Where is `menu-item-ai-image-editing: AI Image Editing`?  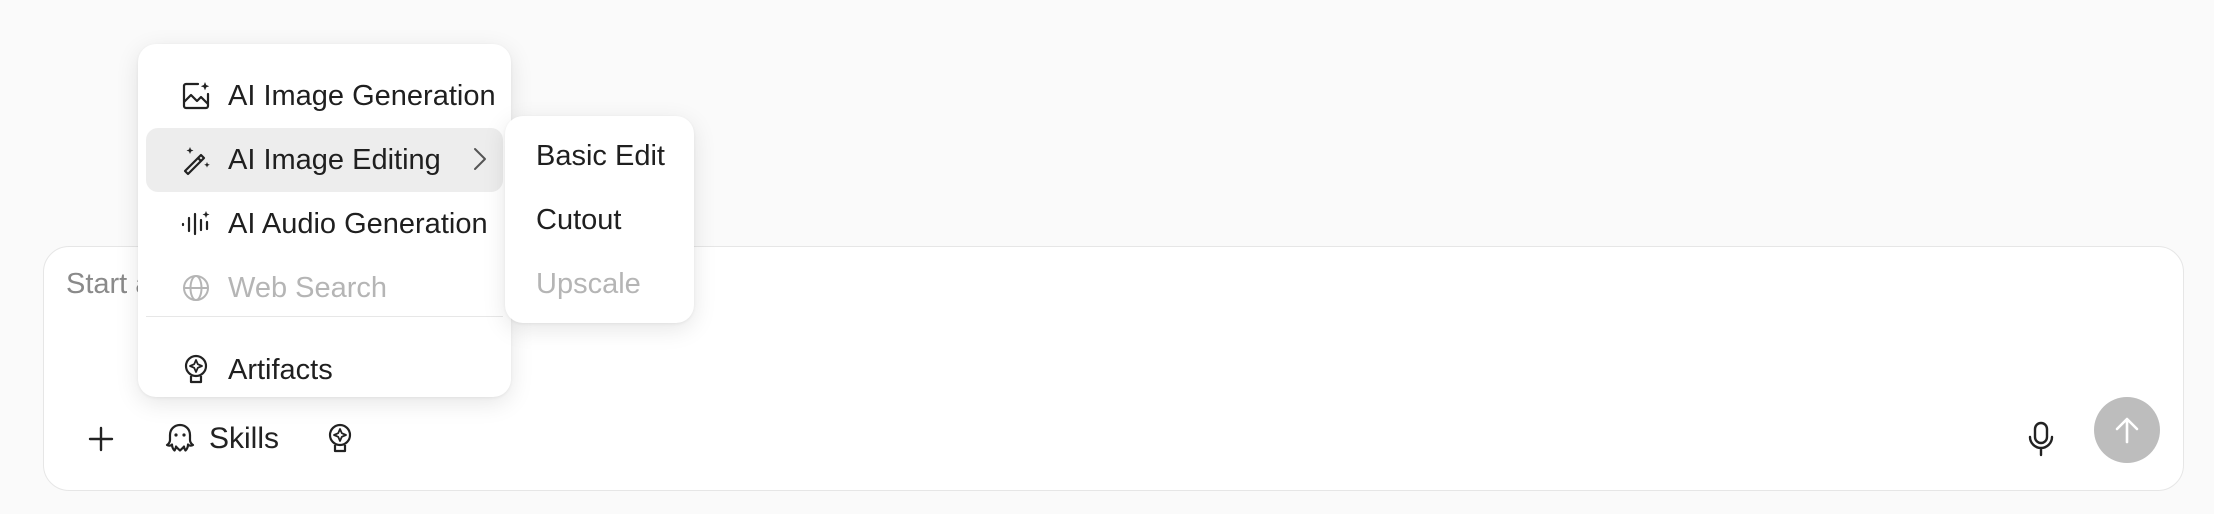 menu-item-ai-image-editing: AI Image Editing is located at coordinates (324, 160).